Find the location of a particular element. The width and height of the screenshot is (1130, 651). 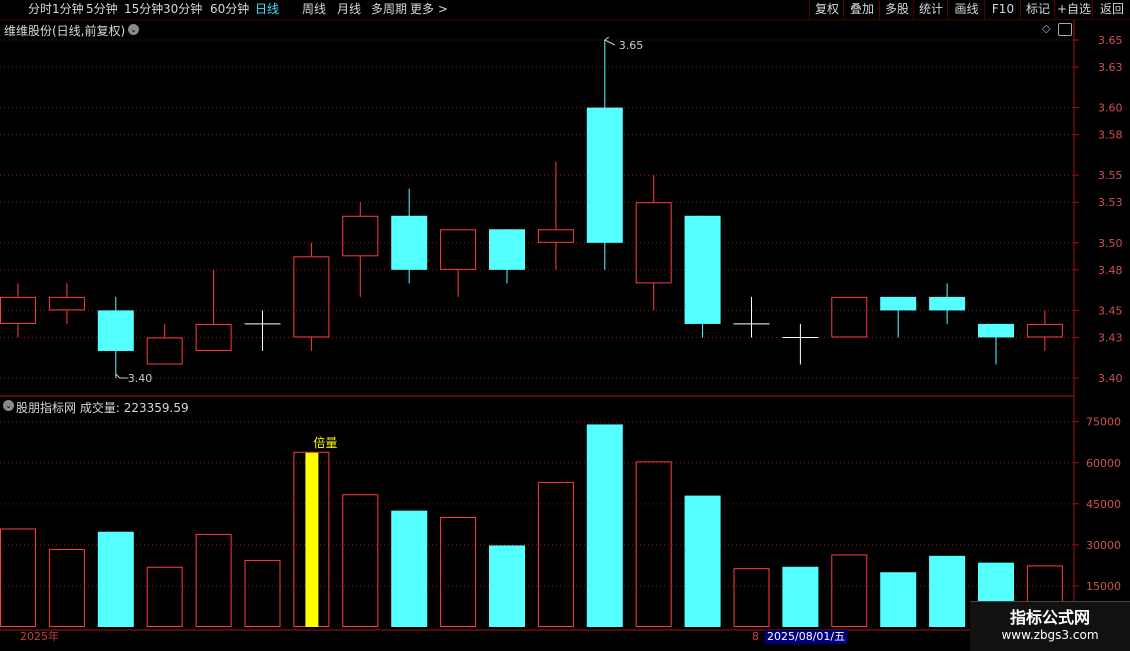

price-tick-label: 3.50 is located at coordinates (1110, 243).